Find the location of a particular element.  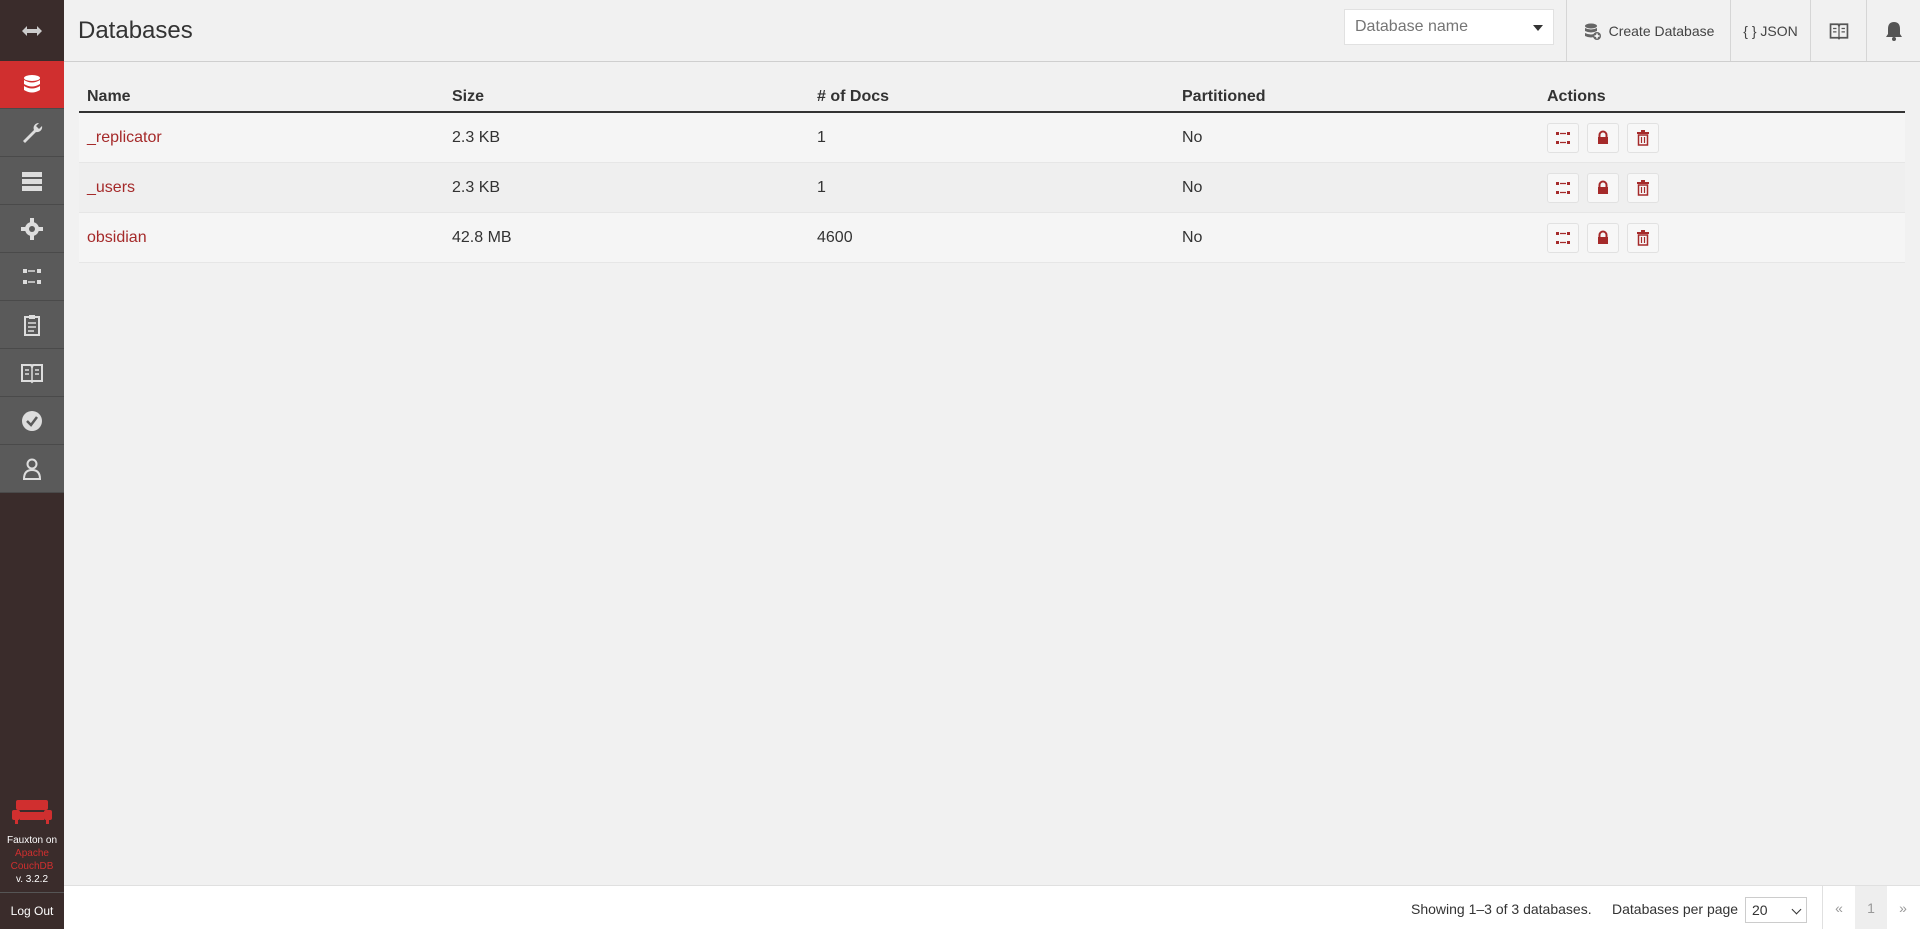

brand-text: Fauxton on Apache CouchDB v. 3.2.2 is located at coordinates (32, 863).